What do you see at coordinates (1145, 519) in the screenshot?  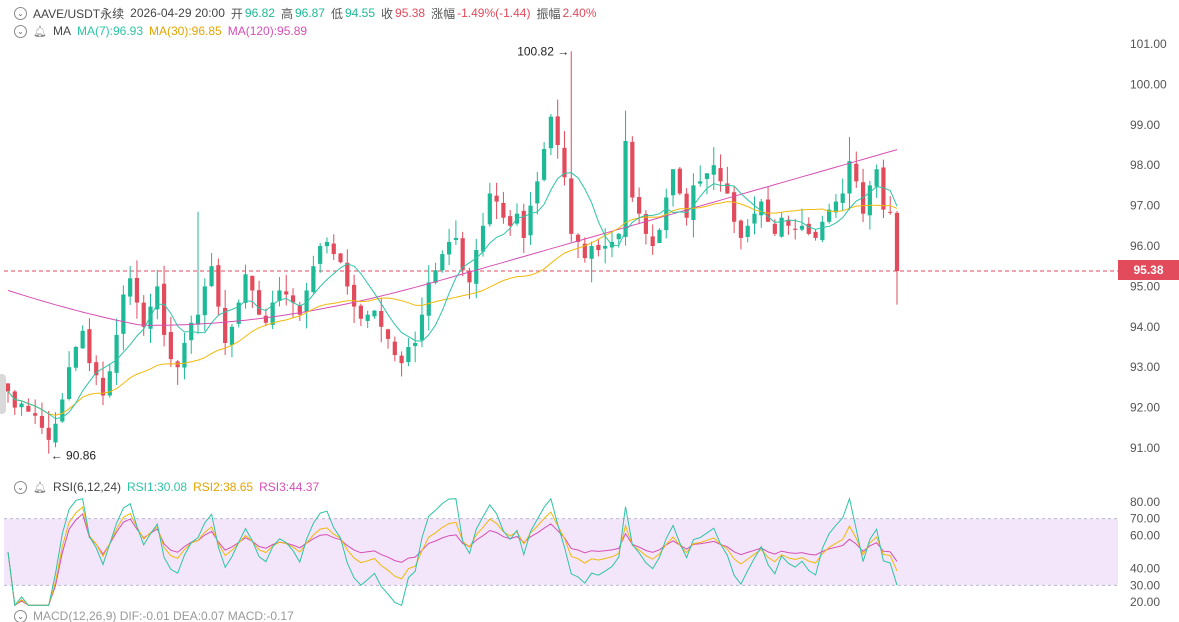 I see `rsi-tick-label: 70.00` at bounding box center [1145, 519].